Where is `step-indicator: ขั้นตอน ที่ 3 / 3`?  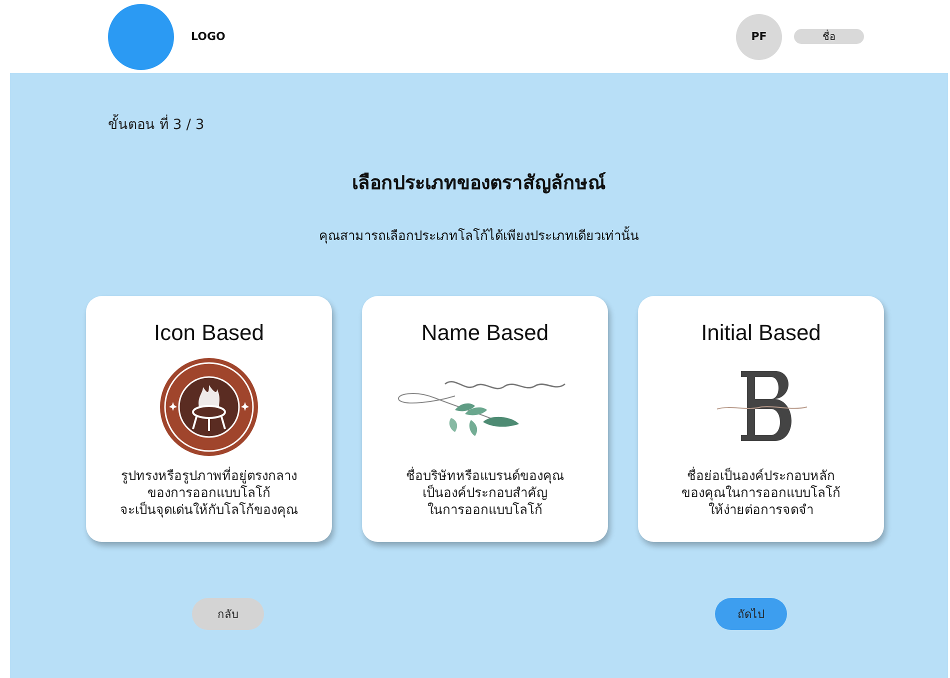 step-indicator: ขั้นตอน ที่ 3 / 3 is located at coordinates (528, 124).